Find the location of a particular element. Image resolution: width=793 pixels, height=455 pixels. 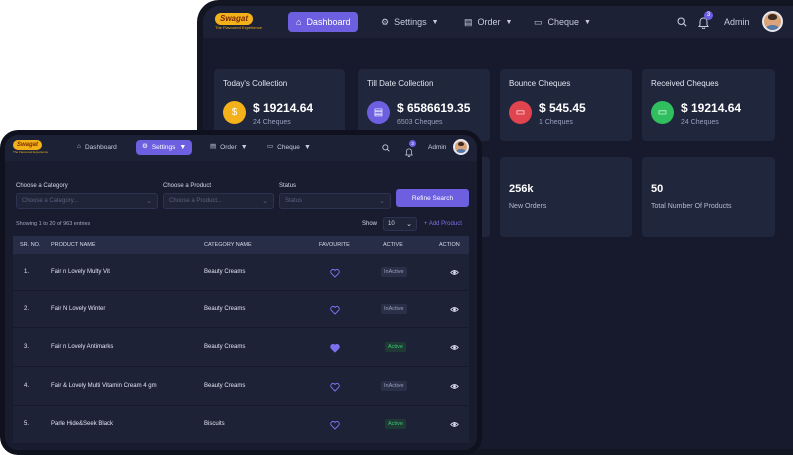

row-sr-no: 2. is located at coordinates (27, 309).